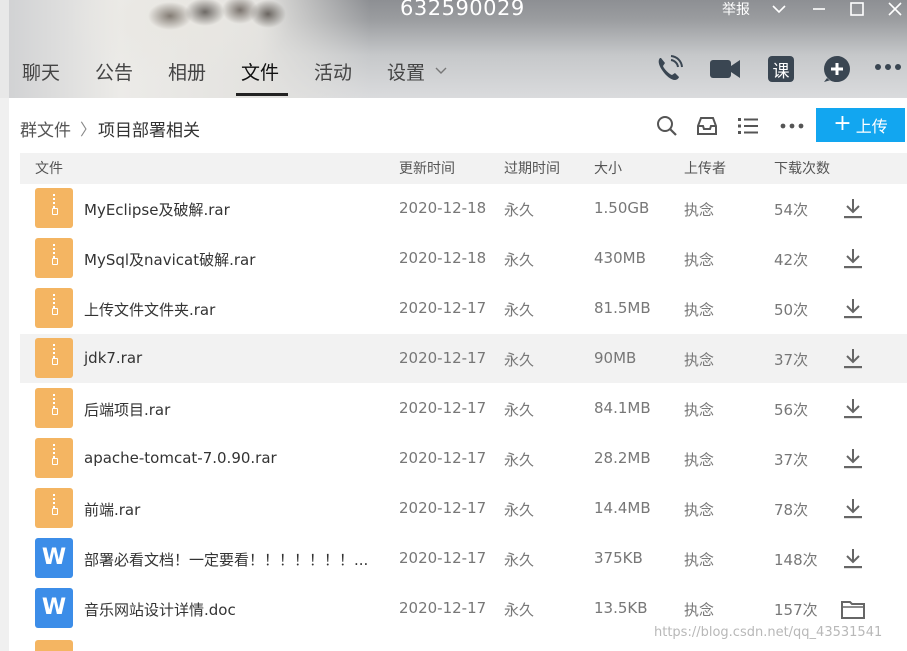  Describe the element at coordinates (622, 308) in the screenshot. I see `file-size: 81.5MB` at that location.